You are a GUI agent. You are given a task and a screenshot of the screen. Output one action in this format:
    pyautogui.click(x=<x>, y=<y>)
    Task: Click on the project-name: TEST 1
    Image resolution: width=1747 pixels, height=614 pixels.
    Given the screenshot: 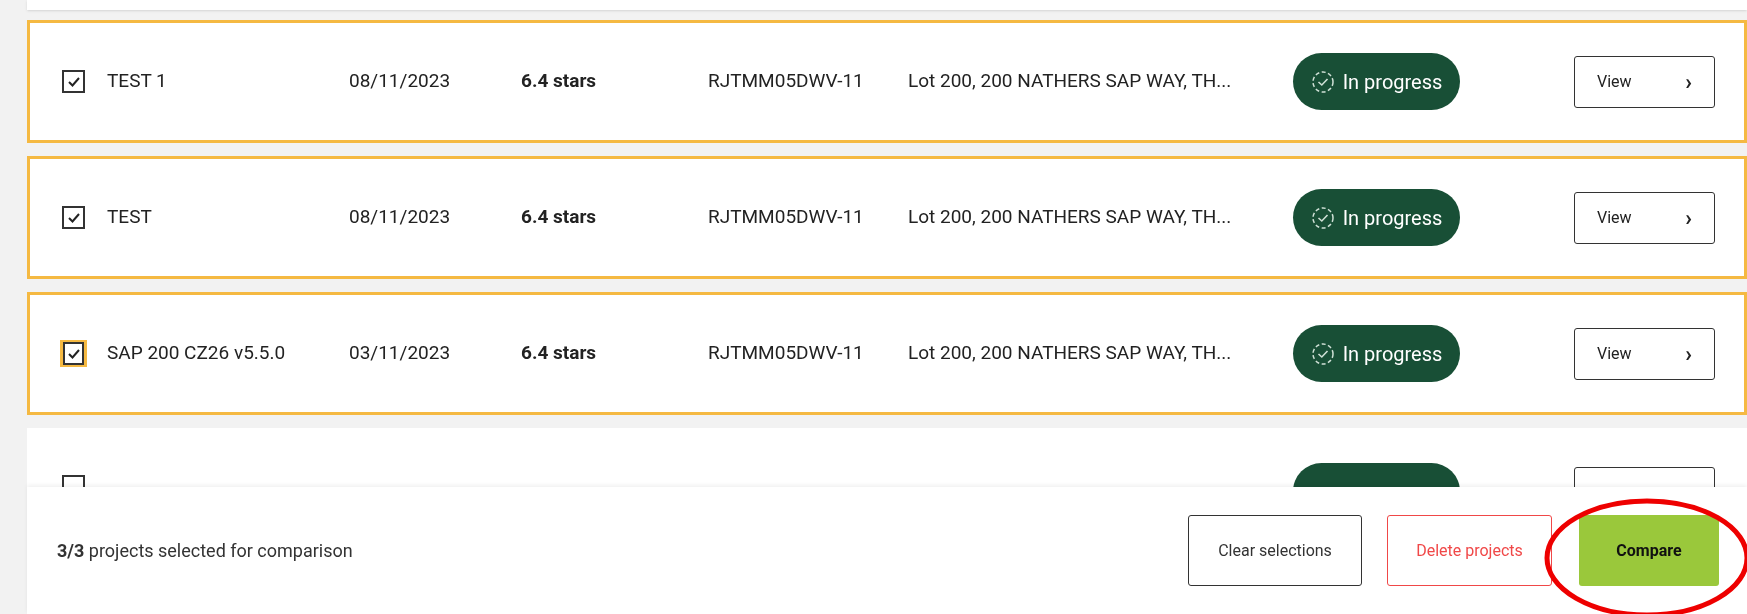 What is the action you would take?
    pyautogui.click(x=137, y=81)
    